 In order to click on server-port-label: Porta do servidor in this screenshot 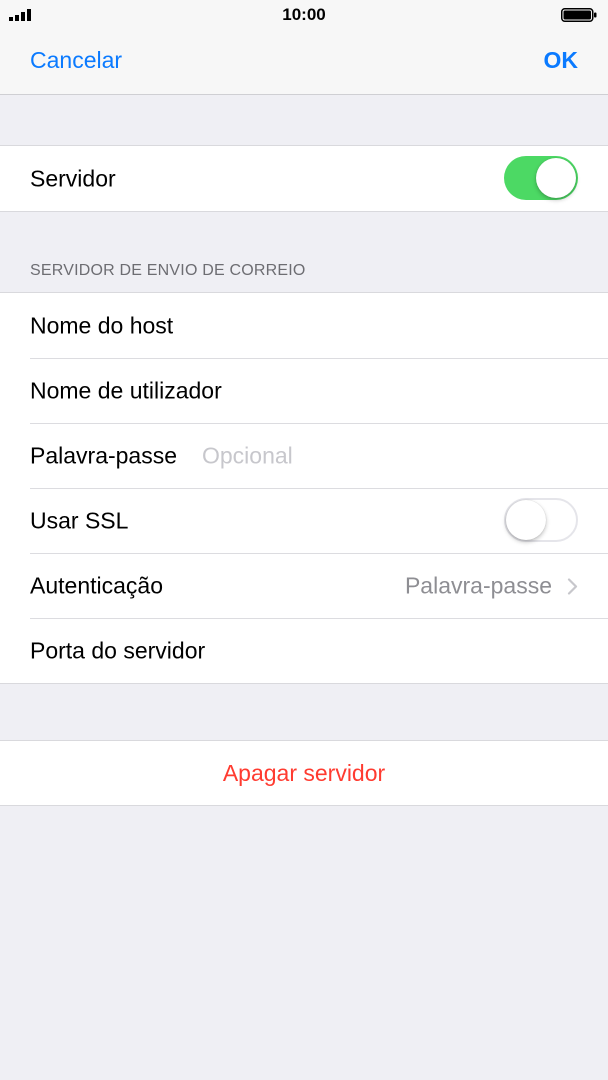, I will do `click(118, 650)`.